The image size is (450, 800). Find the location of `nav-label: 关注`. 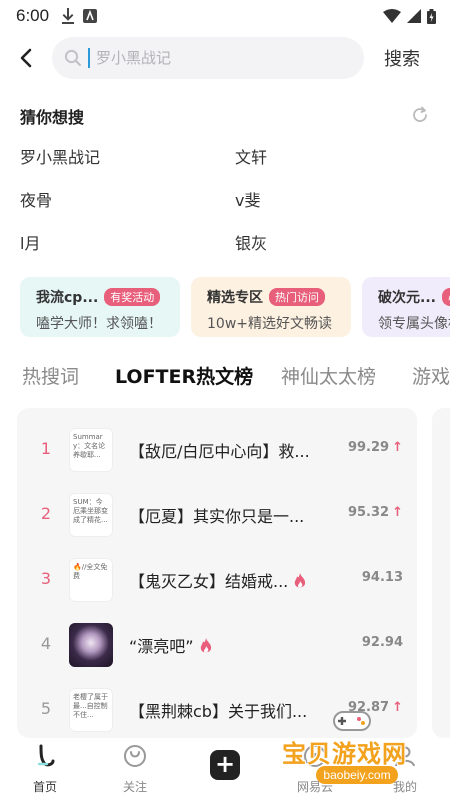

nav-label: 关注 is located at coordinates (134, 787).